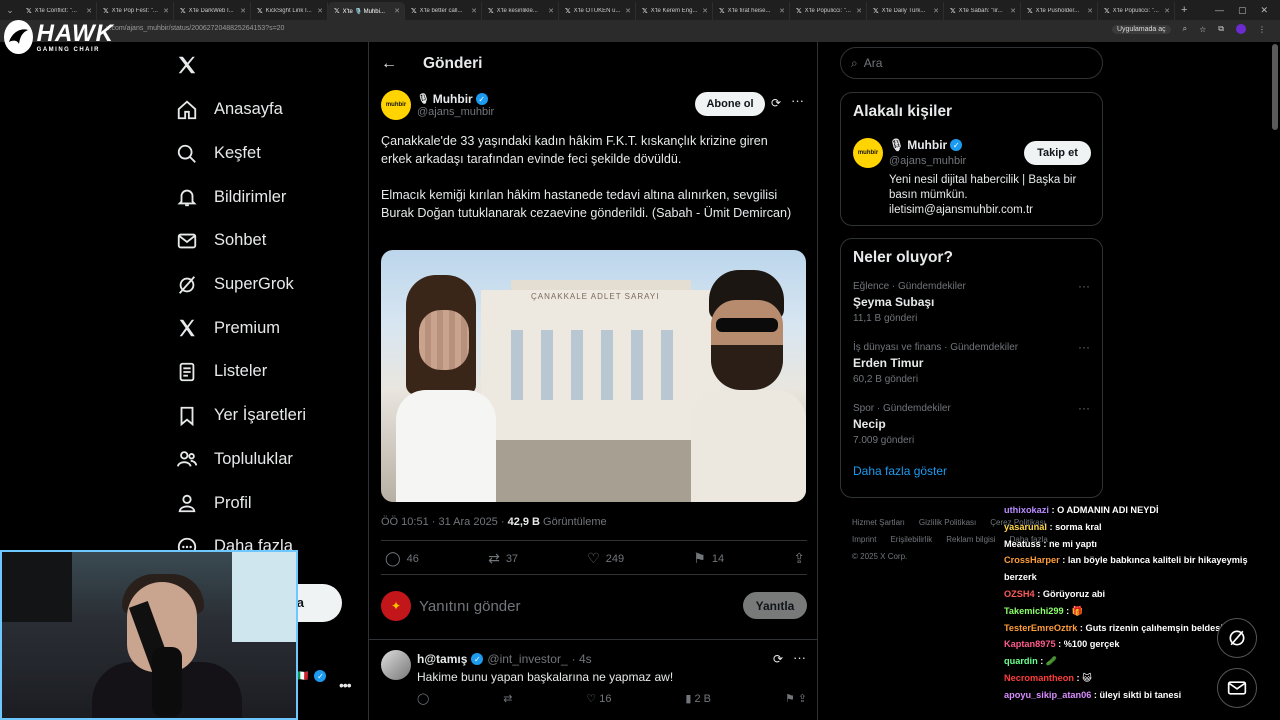 The image size is (1280, 720). Describe the element at coordinates (241, 110) in the screenshot. I see `nav-item: Anasayfa` at that location.